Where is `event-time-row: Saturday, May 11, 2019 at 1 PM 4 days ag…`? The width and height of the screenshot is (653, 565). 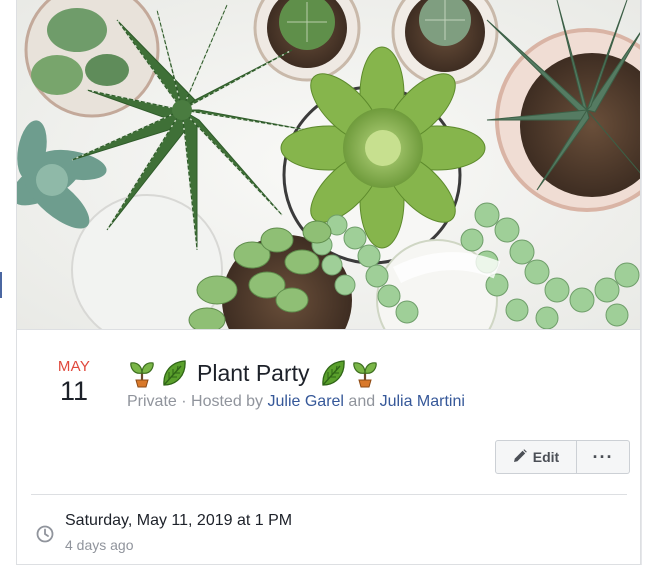 event-time-row: Saturday, May 11, 2019 at 1 PM 4 days ag… is located at coordinates (329, 535).